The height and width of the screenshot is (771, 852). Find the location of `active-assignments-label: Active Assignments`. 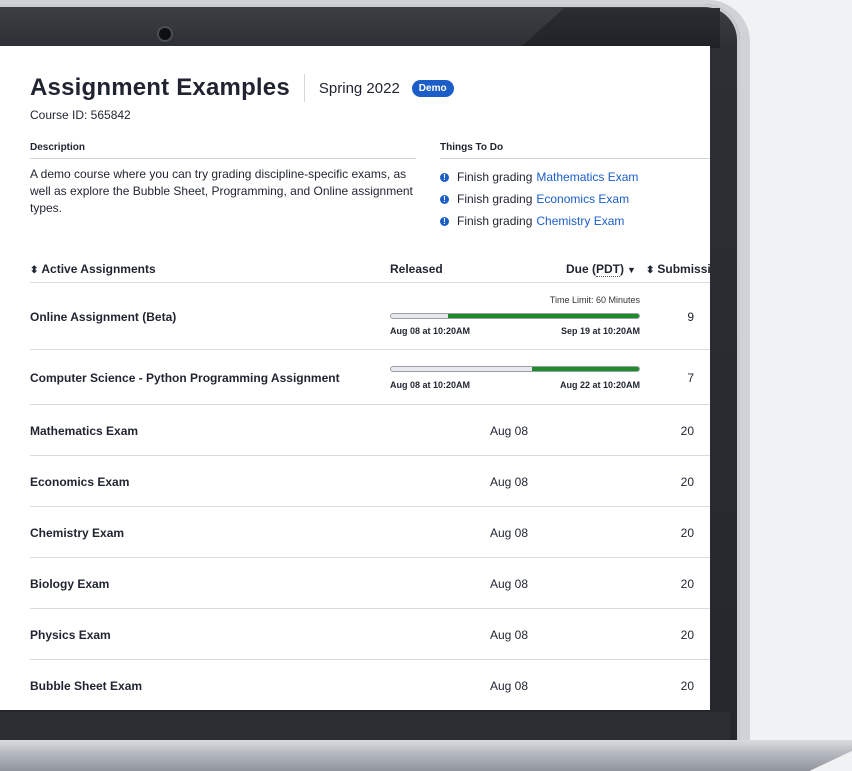

active-assignments-label: Active Assignments is located at coordinates (98, 269).